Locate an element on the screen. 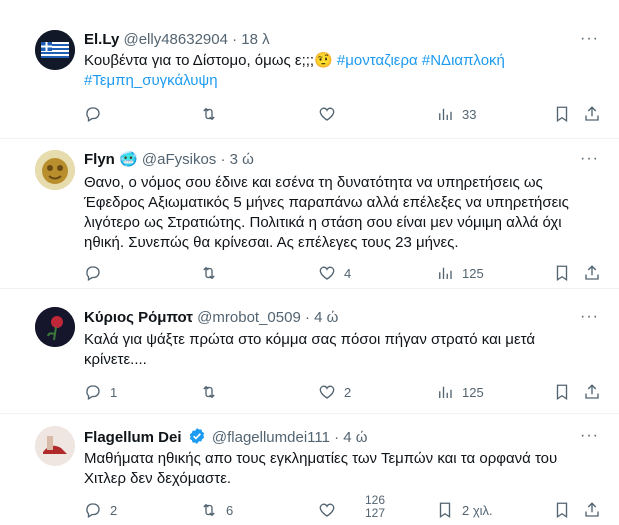 This screenshot has height=525, width=619. like-button: 4 is located at coordinates (334, 273).